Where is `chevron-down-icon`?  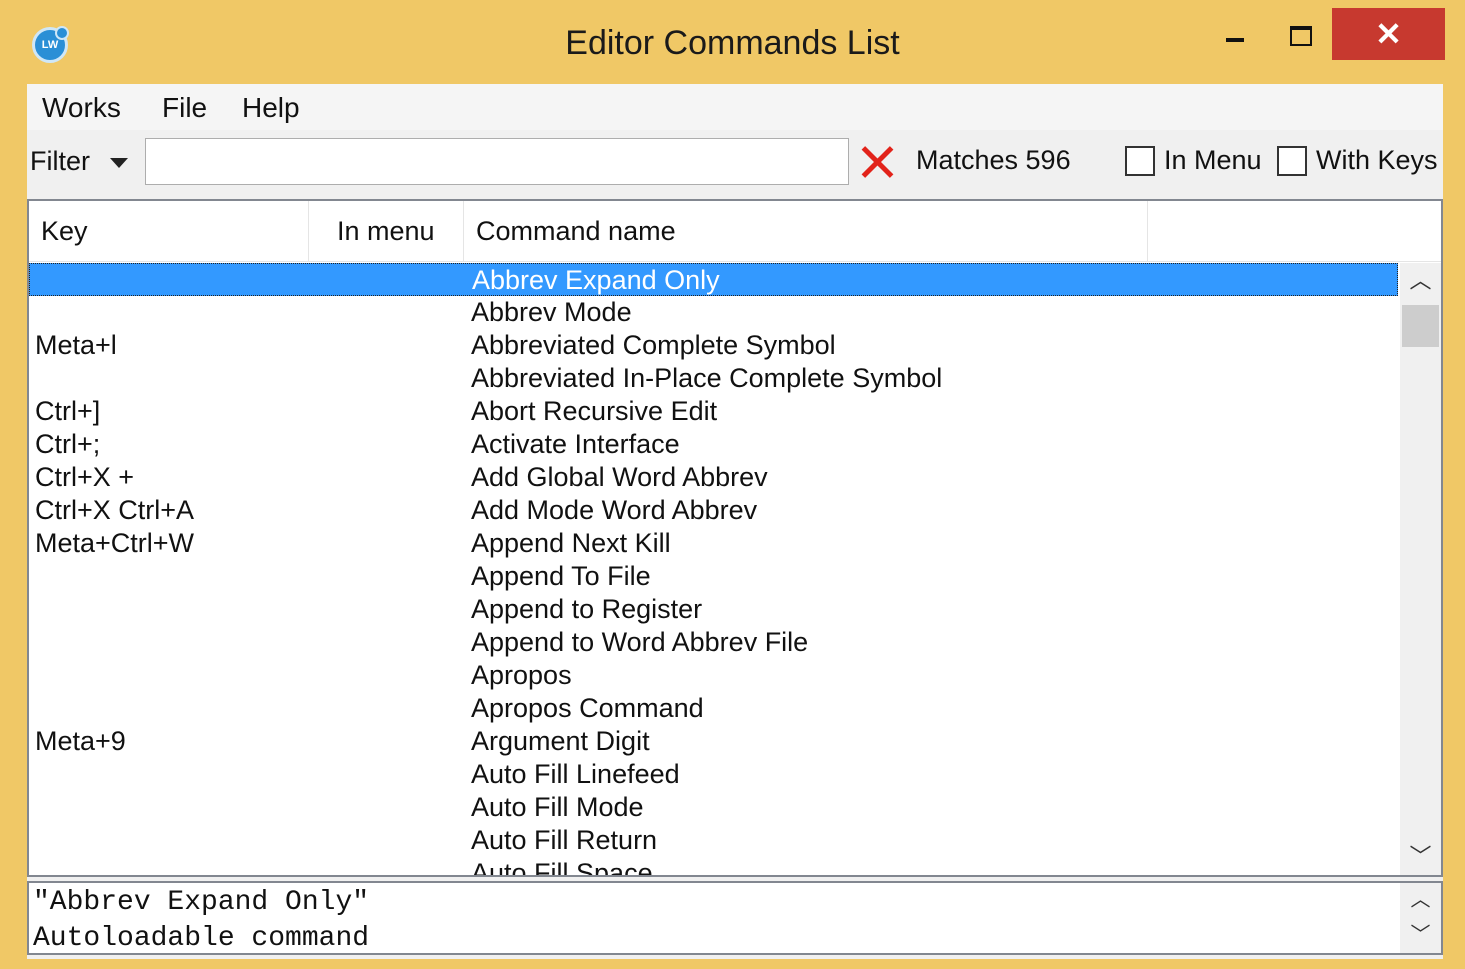 chevron-down-icon is located at coordinates (119, 163).